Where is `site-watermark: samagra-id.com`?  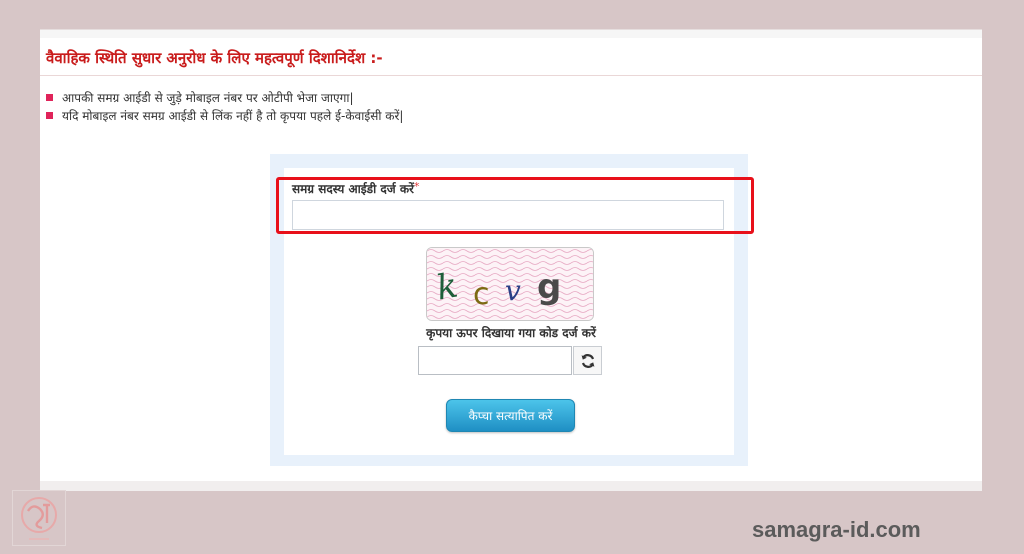
site-watermark: samagra-id.com is located at coordinates (836, 529).